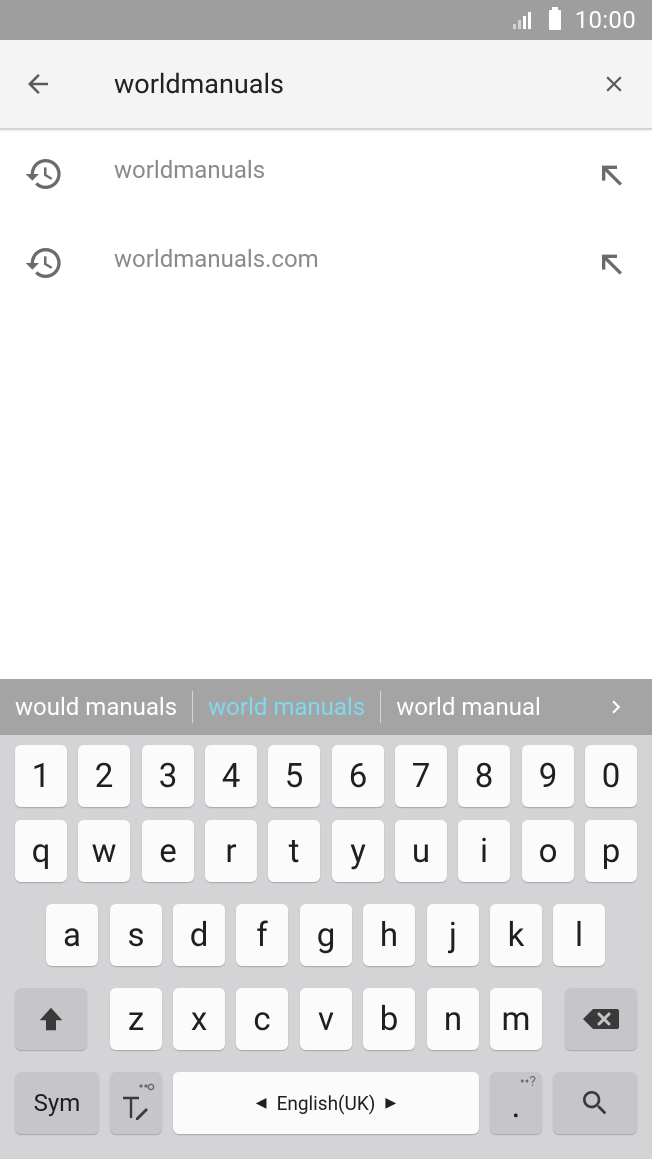 This screenshot has height=1159, width=652. Describe the element at coordinates (199, 935) in the screenshot. I see `key-d: d` at that location.